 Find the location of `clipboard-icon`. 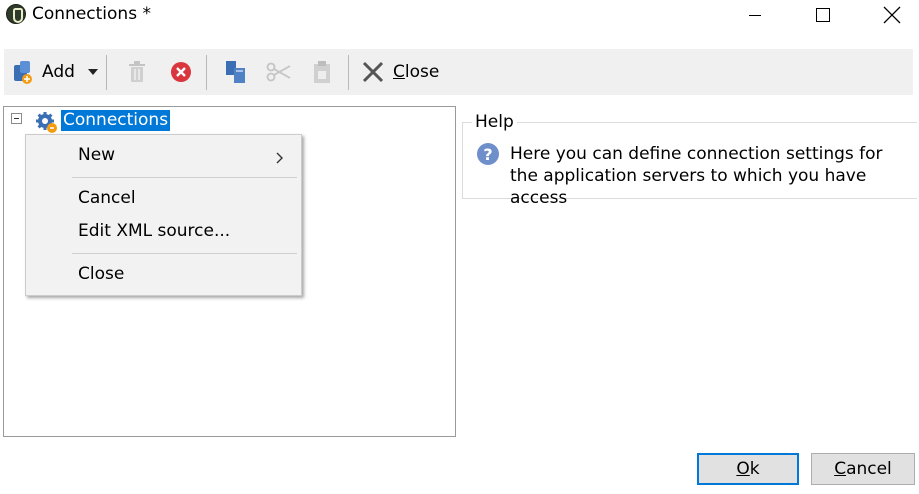

clipboard-icon is located at coordinates (322, 72).